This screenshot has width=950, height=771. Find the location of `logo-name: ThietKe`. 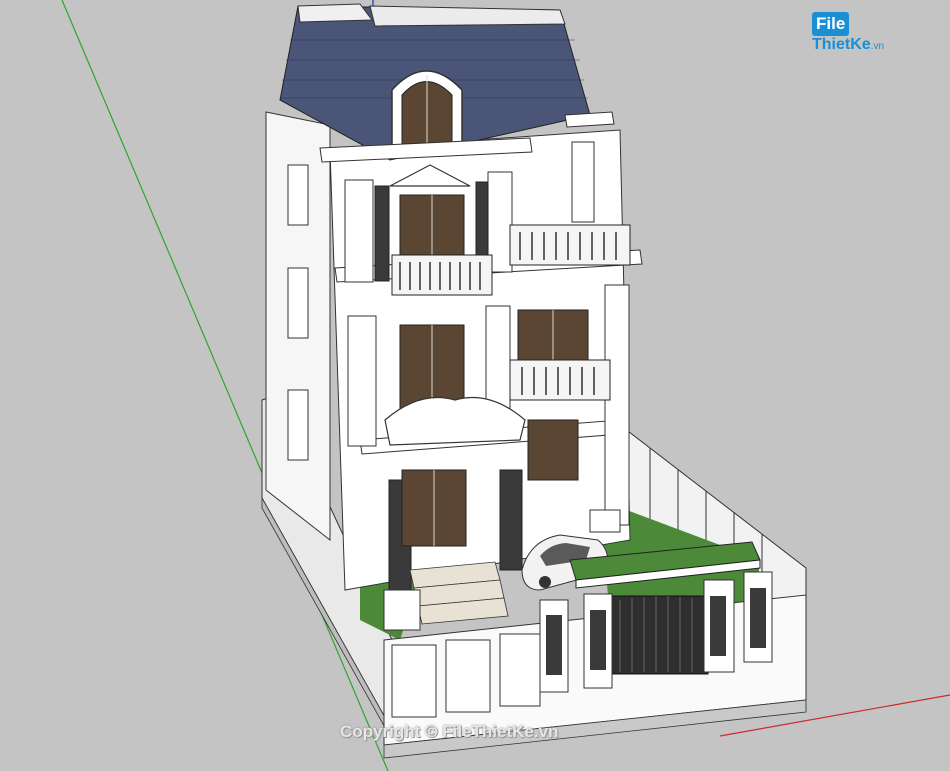

logo-name: ThietKe is located at coordinates (841, 44).